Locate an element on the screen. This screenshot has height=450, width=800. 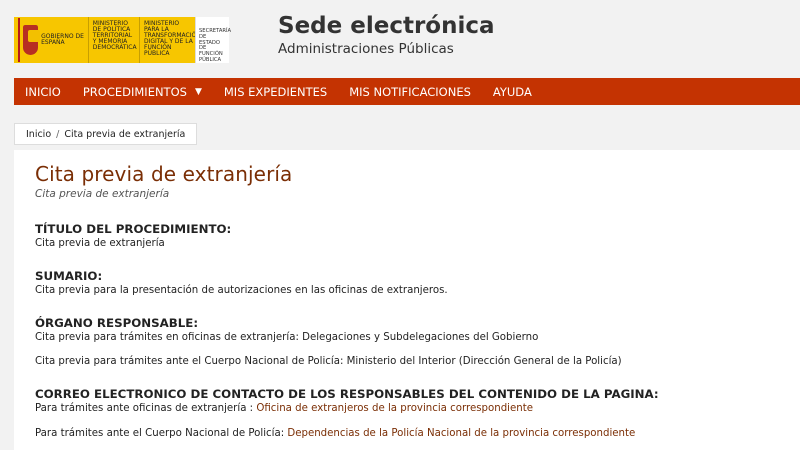
section-text-titulo: Cita previa de extranjería is located at coordinates (100, 243).